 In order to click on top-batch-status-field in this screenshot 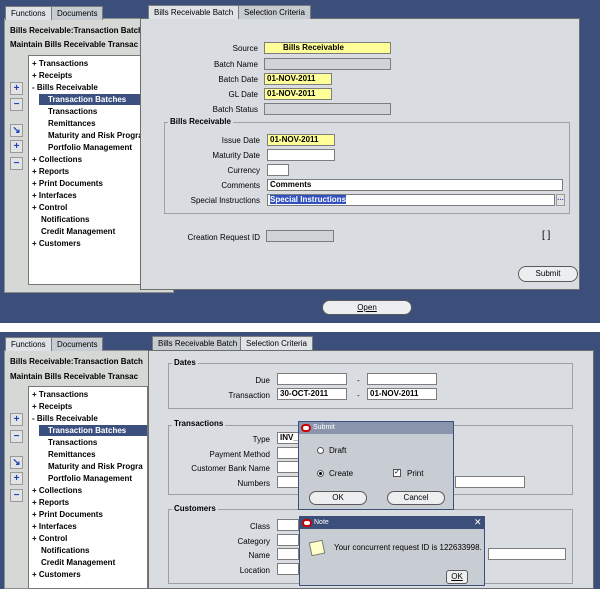, I will do `click(327, 109)`.